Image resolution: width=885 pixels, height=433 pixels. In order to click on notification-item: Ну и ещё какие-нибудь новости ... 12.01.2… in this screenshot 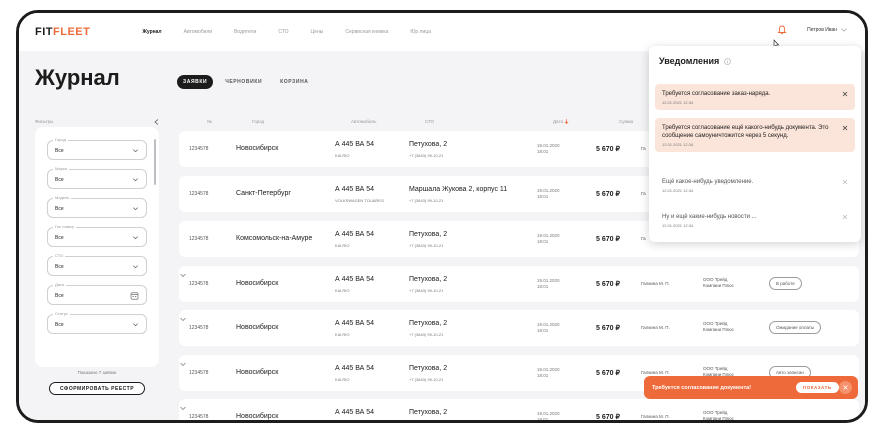, I will do `click(755, 220)`.